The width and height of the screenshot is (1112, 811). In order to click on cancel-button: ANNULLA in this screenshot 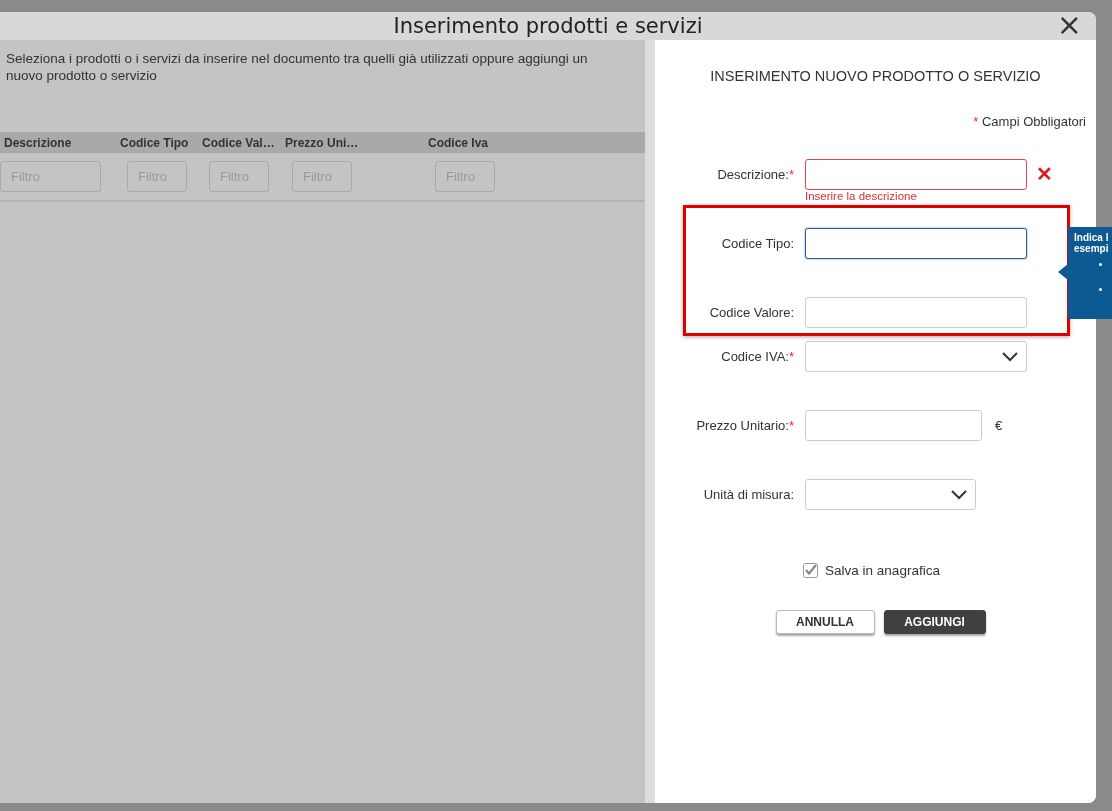, I will do `click(825, 622)`.